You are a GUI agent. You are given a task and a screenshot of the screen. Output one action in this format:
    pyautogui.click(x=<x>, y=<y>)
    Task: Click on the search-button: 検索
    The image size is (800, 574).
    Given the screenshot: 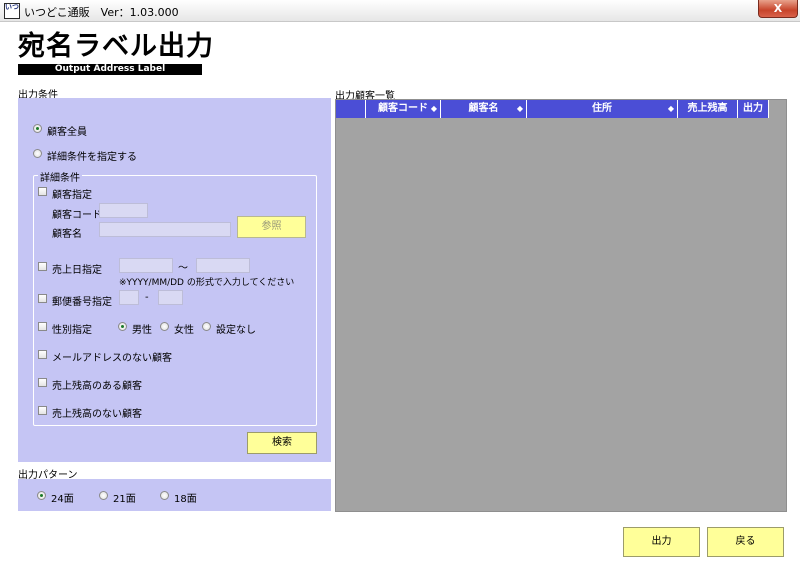 What is the action you would take?
    pyautogui.click(x=282, y=443)
    